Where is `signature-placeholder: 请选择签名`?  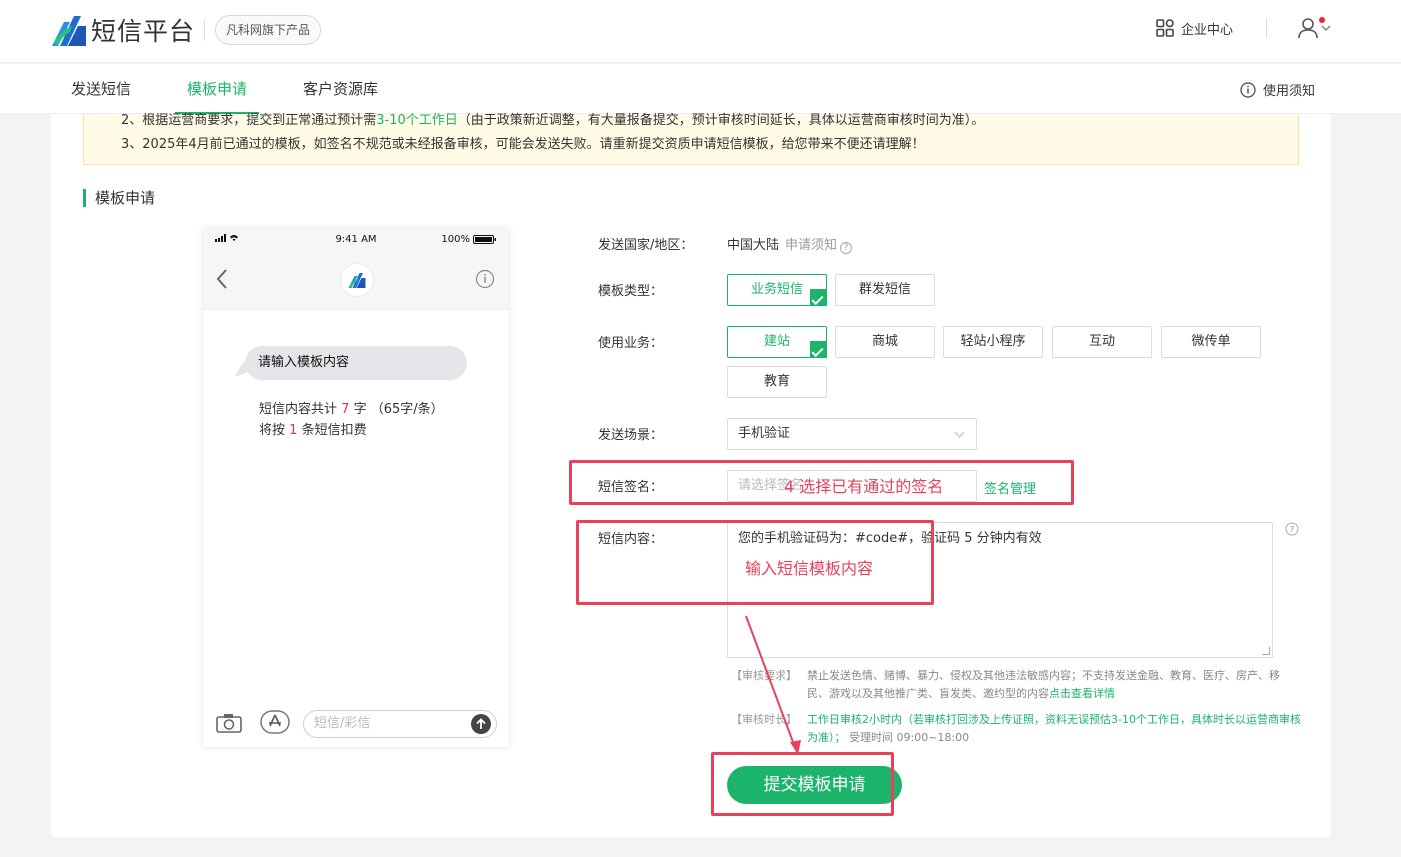
signature-placeholder: 请选择签名 is located at coordinates (771, 485).